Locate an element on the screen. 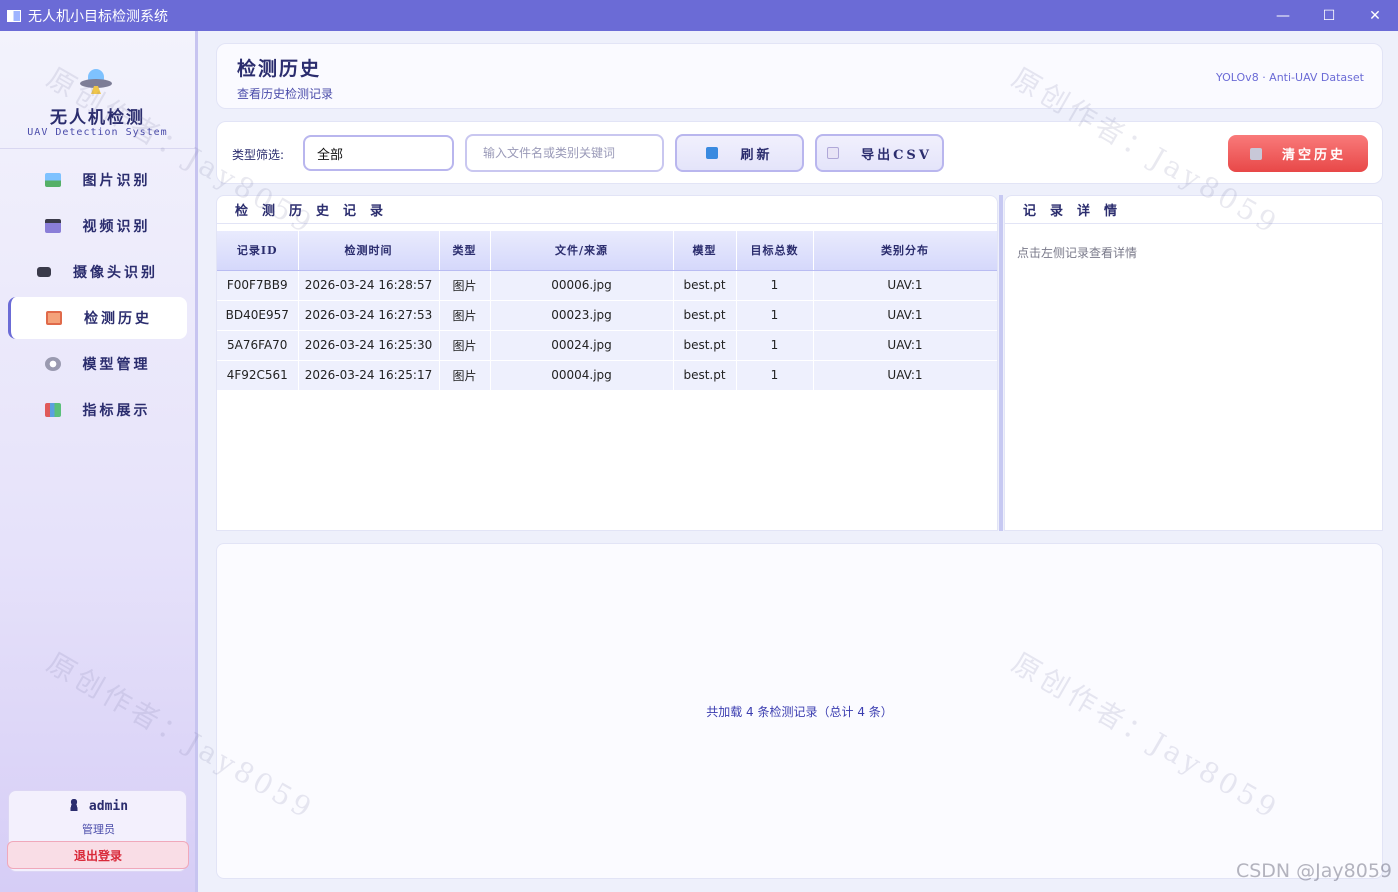 This screenshot has width=1398, height=892. table-cell: BD40E957 is located at coordinates (258, 315).